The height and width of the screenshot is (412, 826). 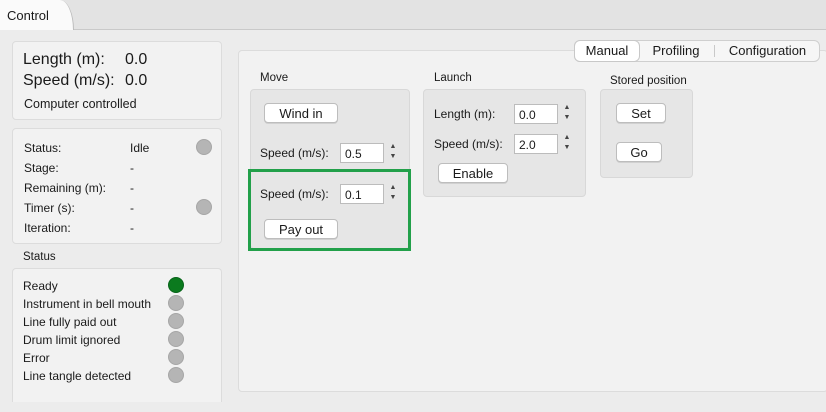 What do you see at coordinates (453, 78) in the screenshot?
I see `launch-title: Launch` at bounding box center [453, 78].